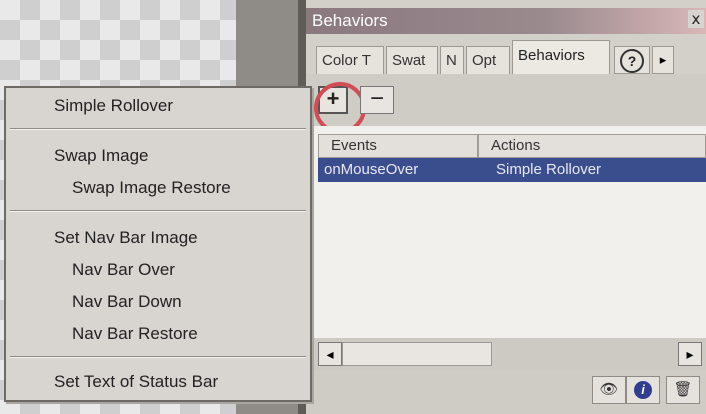 The height and width of the screenshot is (414, 706). What do you see at coordinates (371, 169) in the screenshot?
I see `row-event: onMouseOver` at bounding box center [371, 169].